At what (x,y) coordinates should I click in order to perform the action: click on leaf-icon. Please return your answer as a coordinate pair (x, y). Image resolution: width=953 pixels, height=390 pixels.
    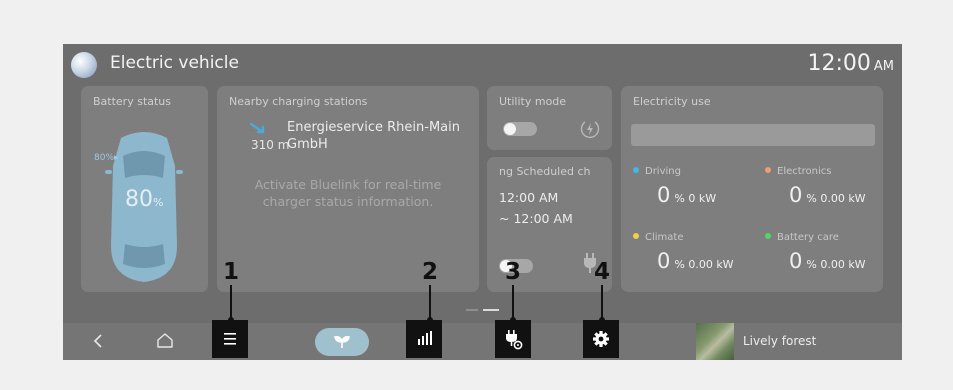
    Looking at the image, I should click on (342, 342).